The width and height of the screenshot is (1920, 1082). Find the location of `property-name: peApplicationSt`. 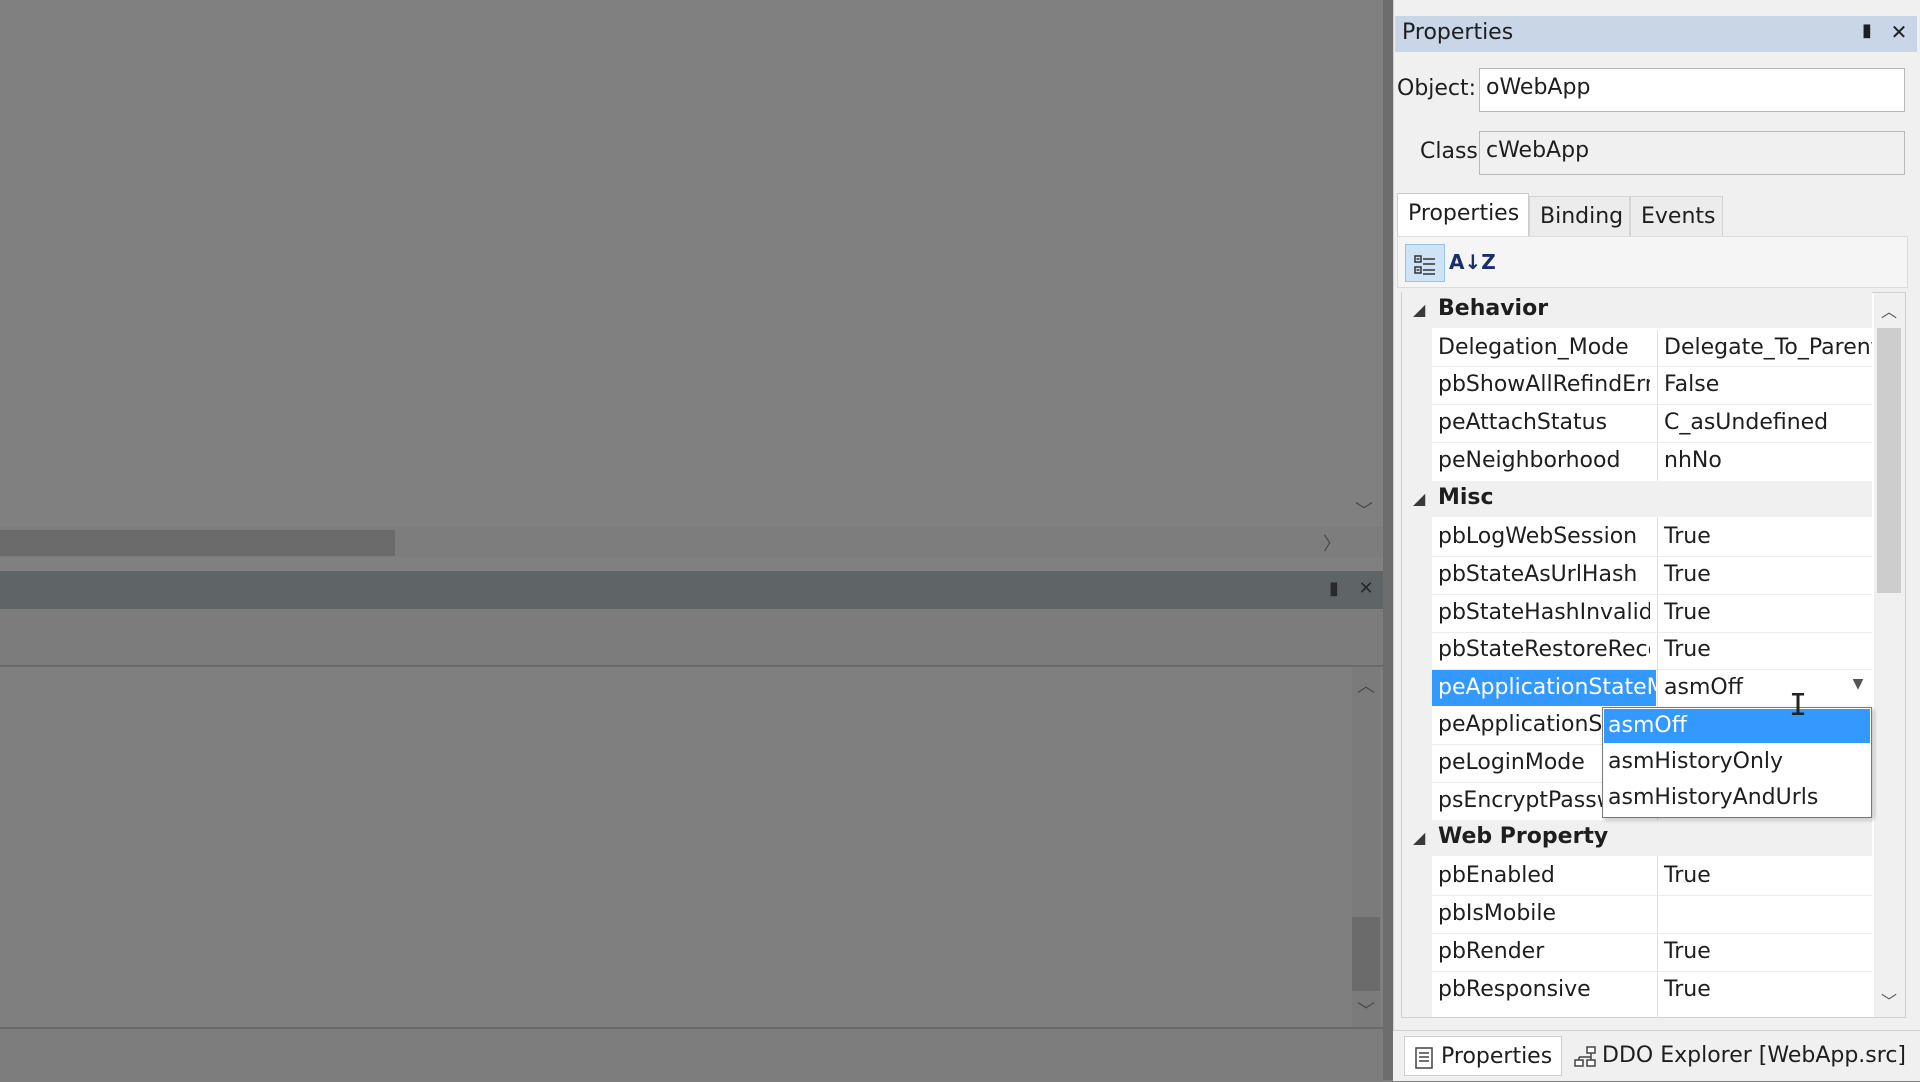

property-name: peApplicationSt is located at coordinates (1517, 725).